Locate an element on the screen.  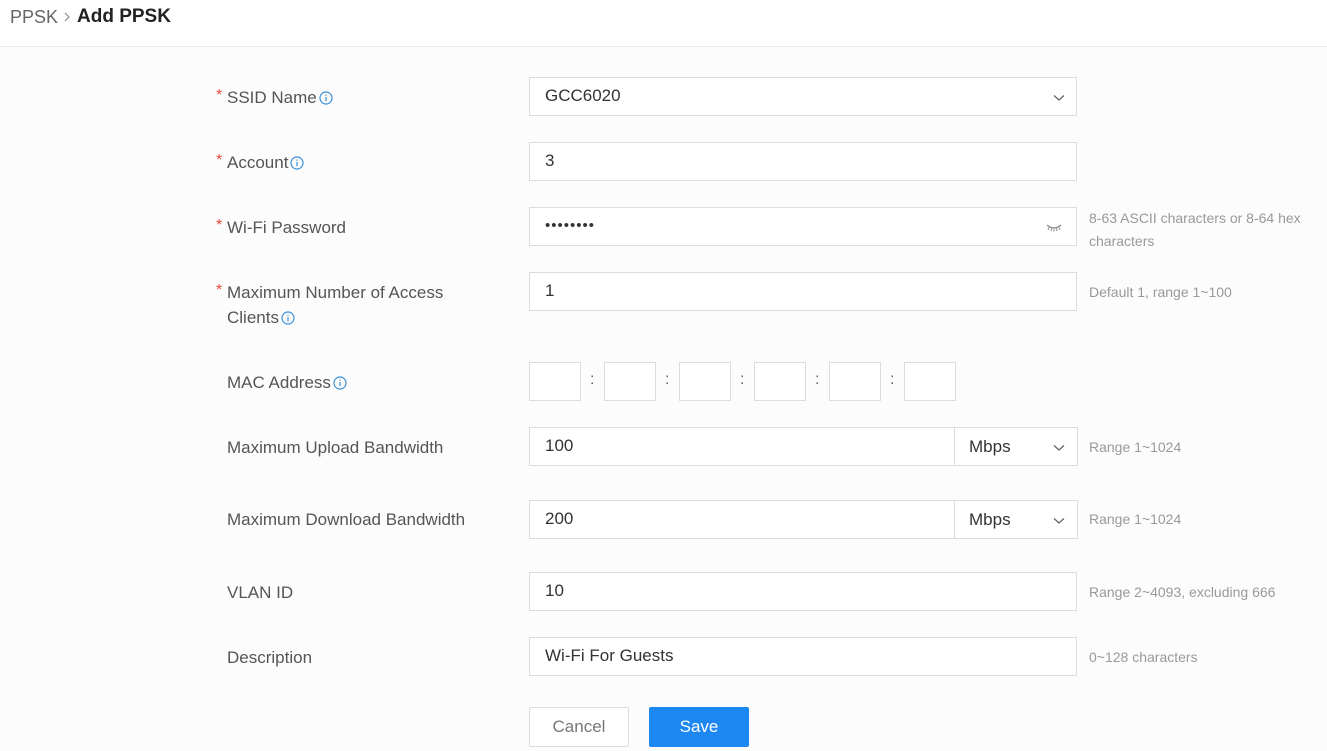
upload-bandwidth-input: 100 is located at coordinates (742, 446).